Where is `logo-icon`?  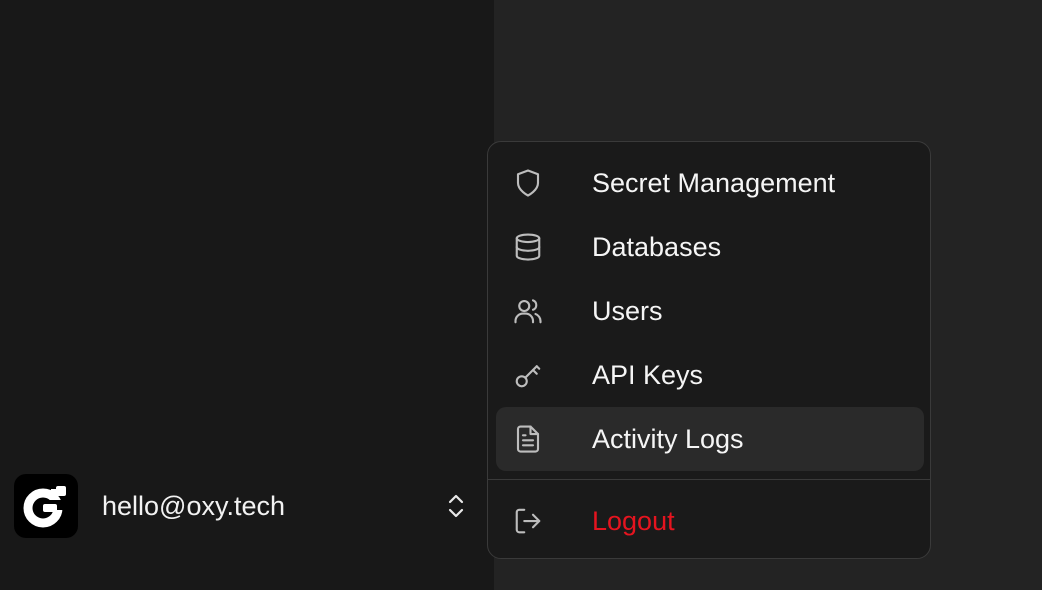
logo-icon is located at coordinates (46, 506).